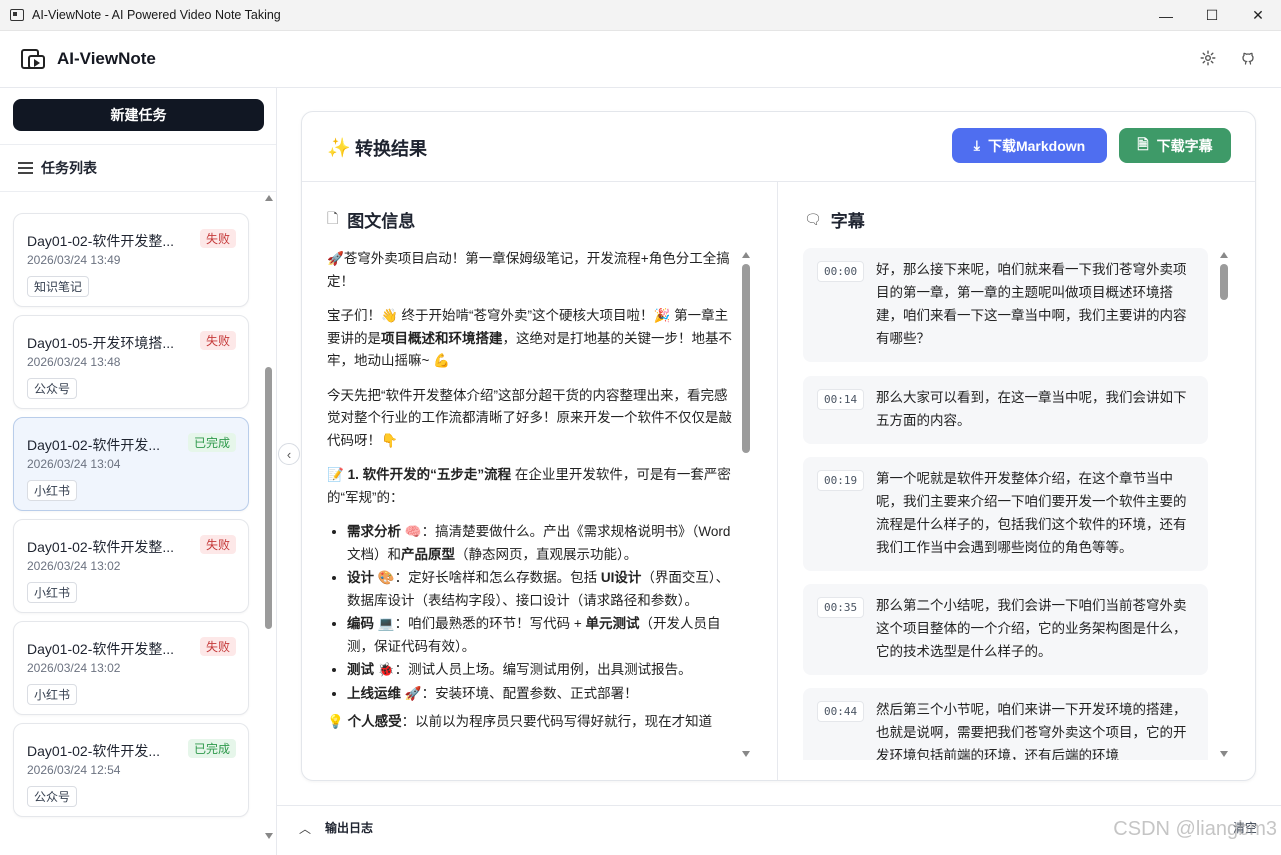 The height and width of the screenshot is (855, 1281). What do you see at coordinates (612, 623) in the screenshot?
I see `step-bold: 单元测试` at bounding box center [612, 623].